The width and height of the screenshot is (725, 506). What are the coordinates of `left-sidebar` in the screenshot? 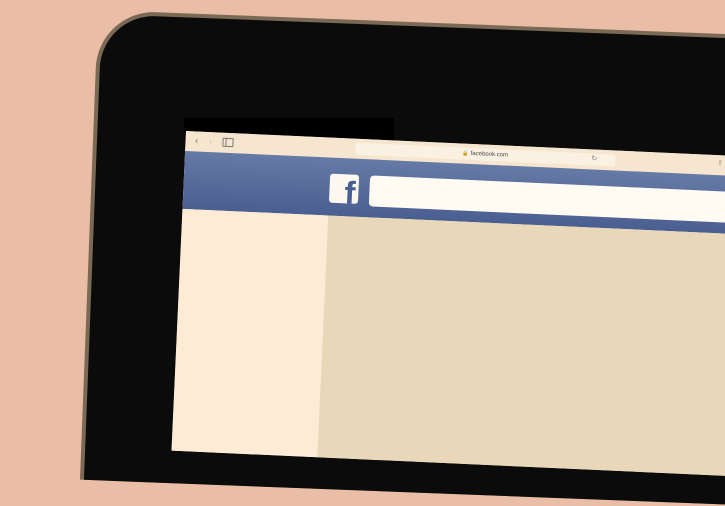 It's located at (250, 333).